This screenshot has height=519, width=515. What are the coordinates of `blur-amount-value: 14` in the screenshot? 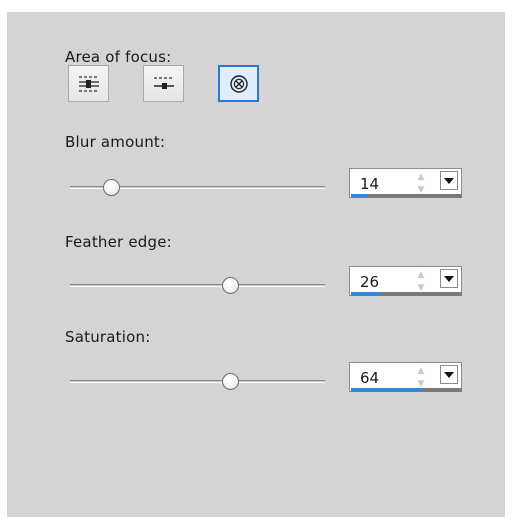 It's located at (369, 184).